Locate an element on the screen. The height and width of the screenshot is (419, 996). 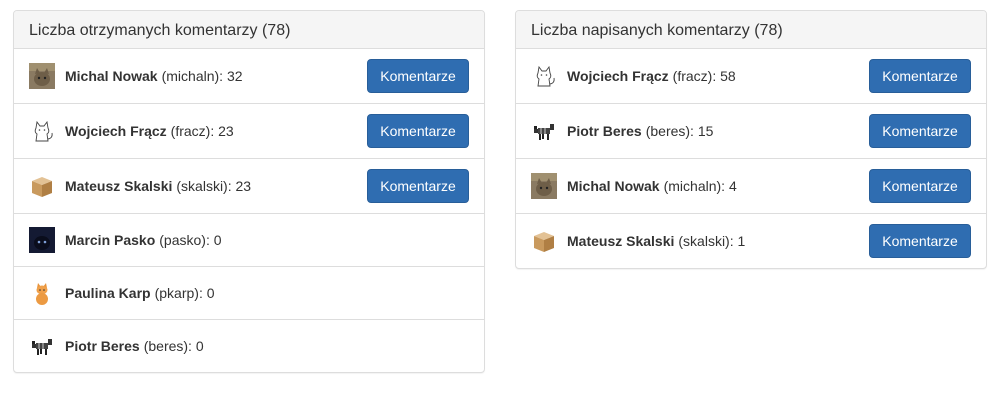
list-item: Michal Nowak (michaln): 4 Komentarze is located at coordinates (751, 186).